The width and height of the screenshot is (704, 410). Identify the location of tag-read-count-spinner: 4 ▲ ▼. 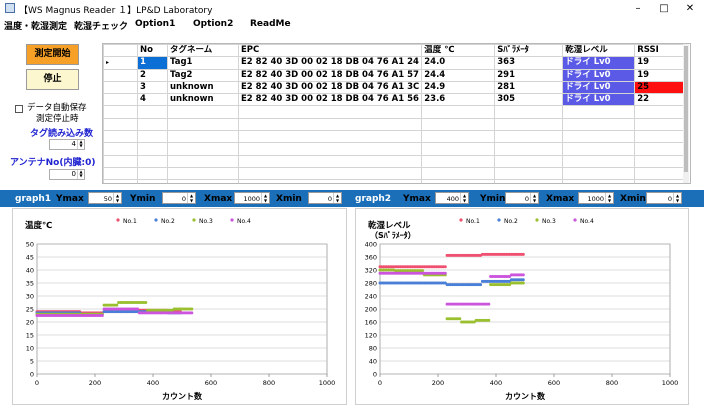
(67, 144).